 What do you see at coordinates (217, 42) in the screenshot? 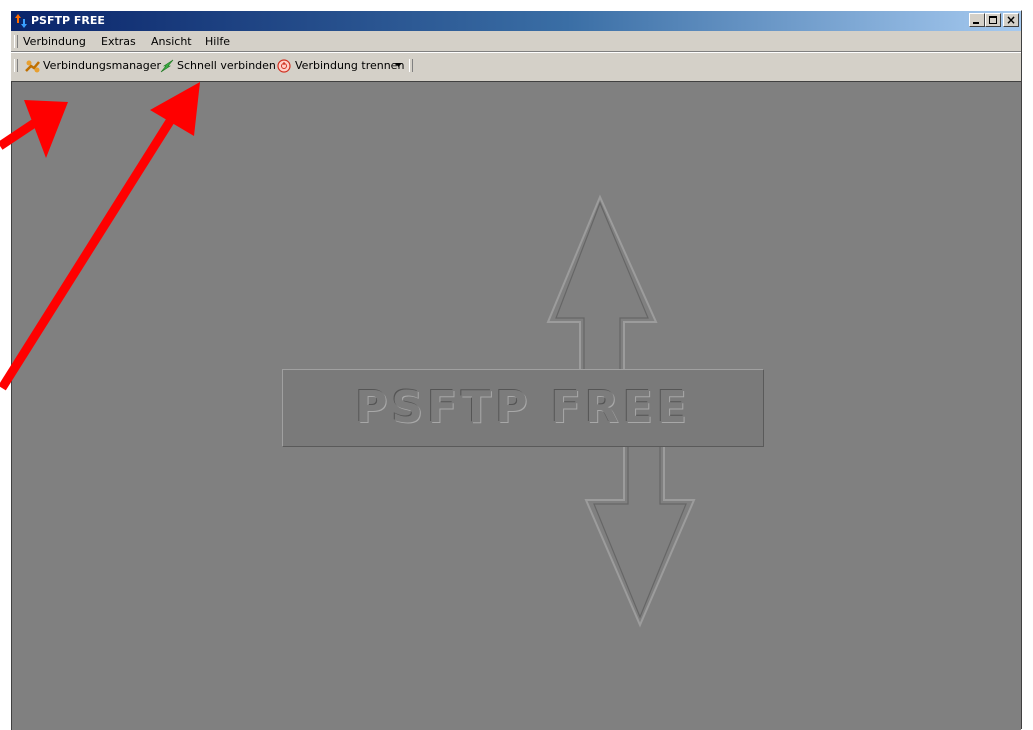
I see `menu-hilfe: Hilfe` at bounding box center [217, 42].